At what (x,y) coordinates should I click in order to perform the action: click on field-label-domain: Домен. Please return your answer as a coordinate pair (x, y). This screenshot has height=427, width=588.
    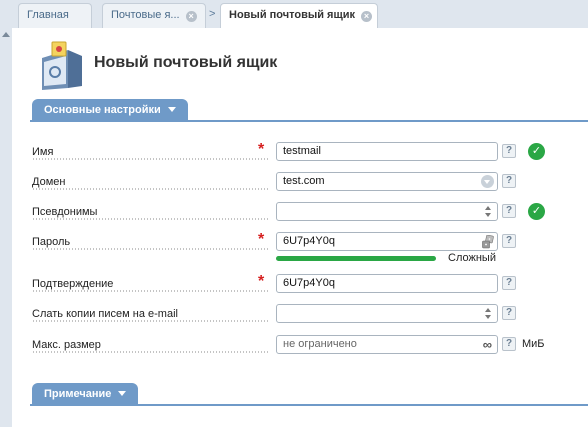
    Looking at the image, I should click on (50, 182).